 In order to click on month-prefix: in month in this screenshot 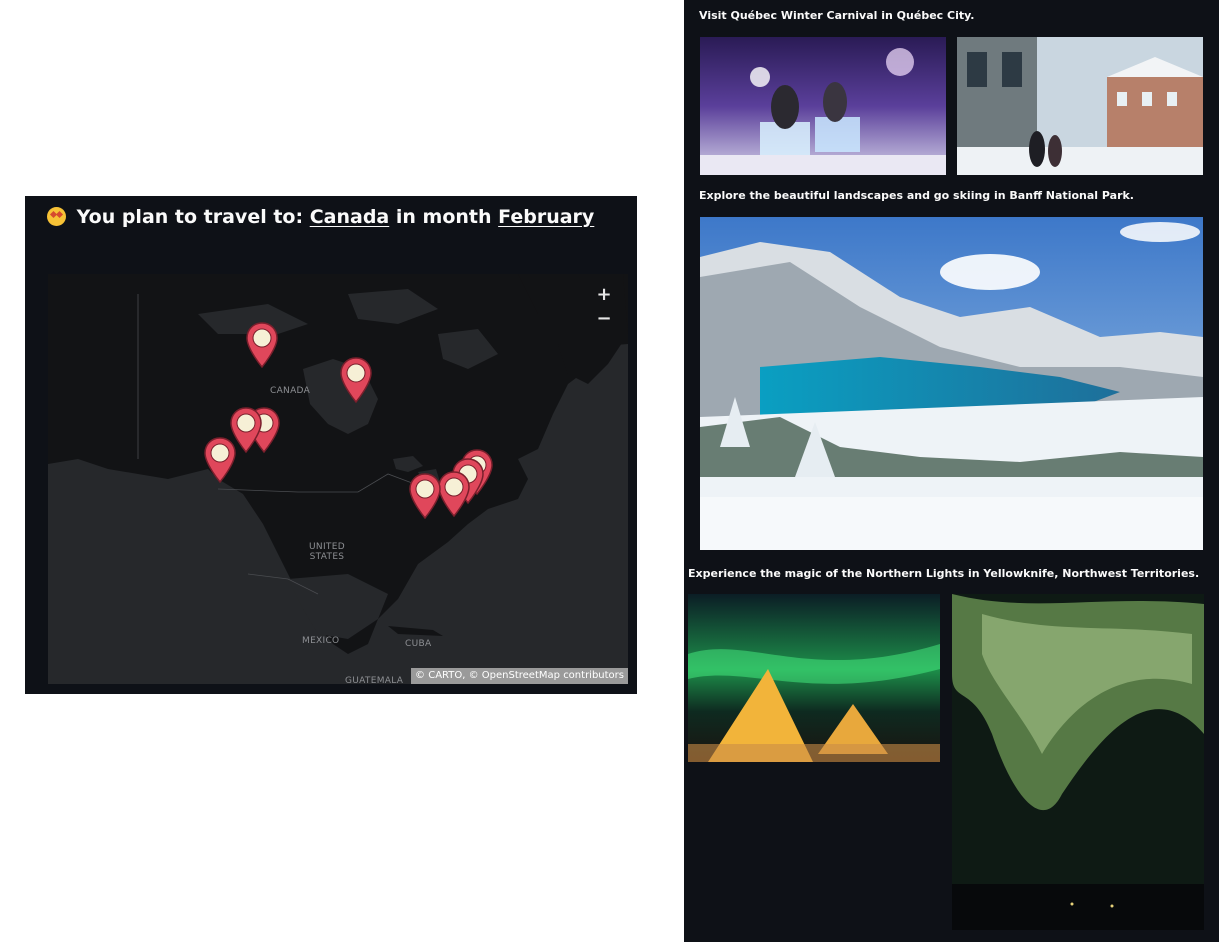, I will do `click(443, 217)`.